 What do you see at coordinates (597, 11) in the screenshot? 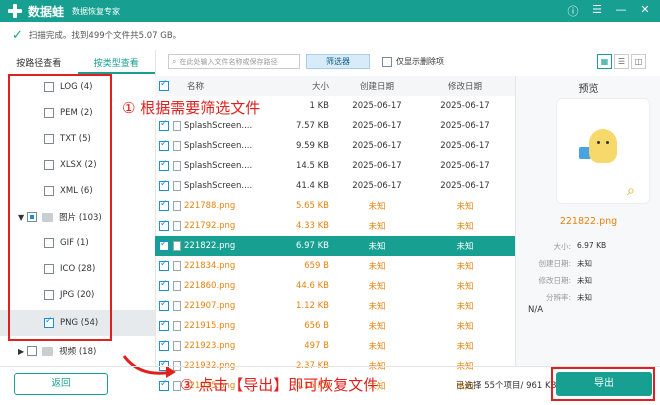
I see `menu-icon: ☰` at bounding box center [597, 11].